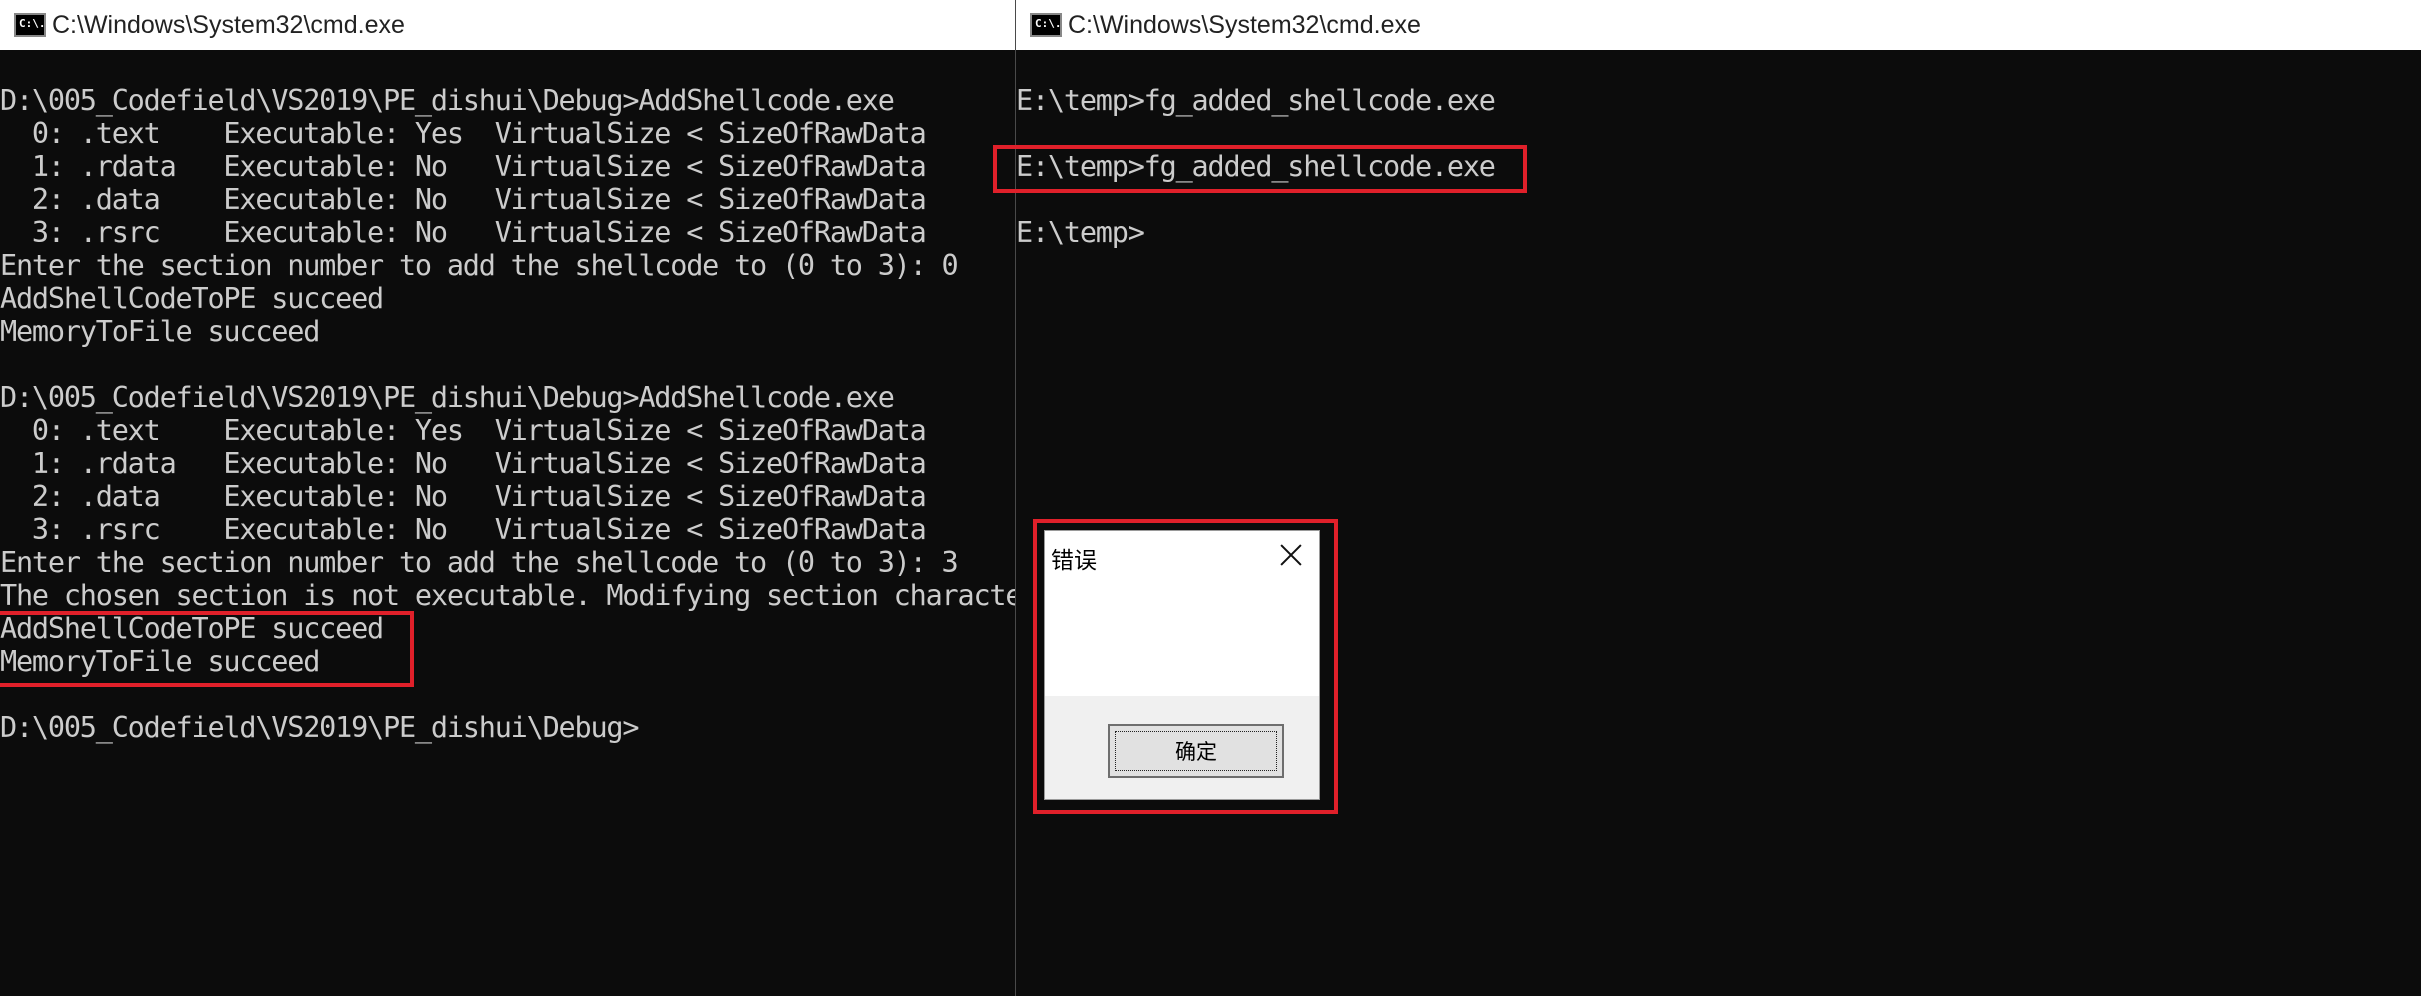 This screenshot has width=2421, height=996. I want to click on console-line: E:\temp>fg_added_shellcode.exe, so click(1256, 100).